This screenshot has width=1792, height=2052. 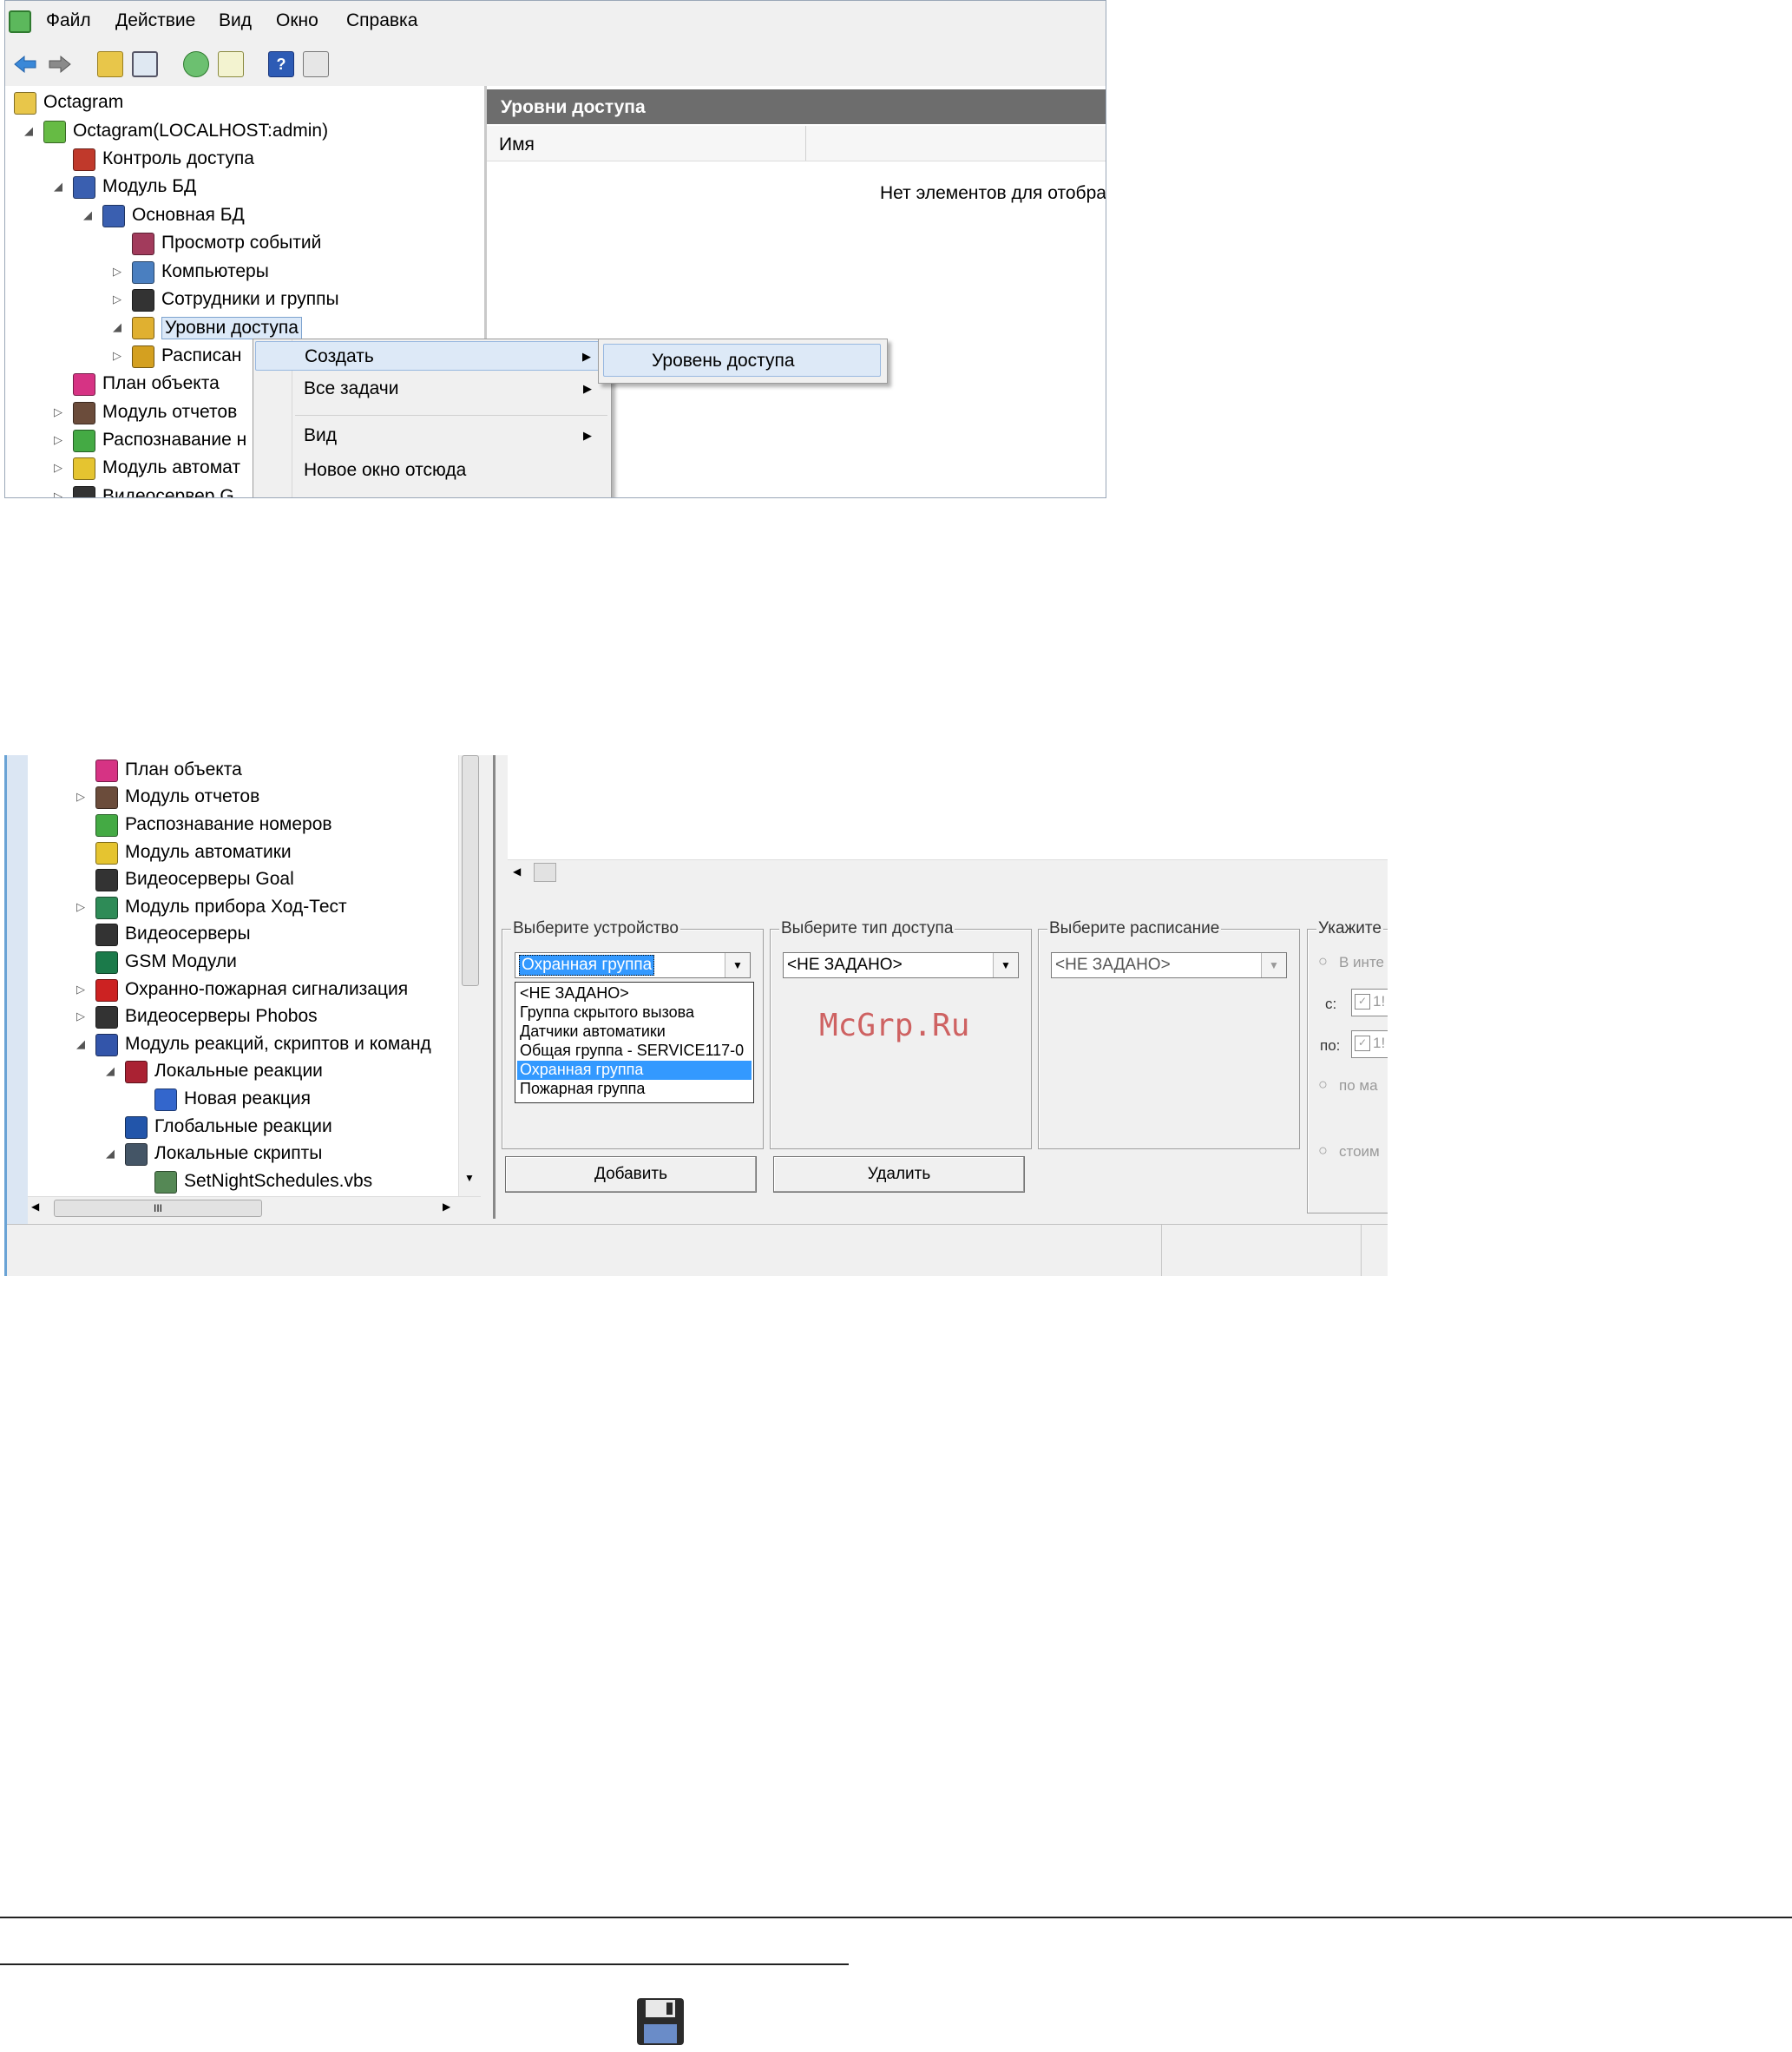 What do you see at coordinates (110, 64) in the screenshot?
I see `up-folder-icon` at bounding box center [110, 64].